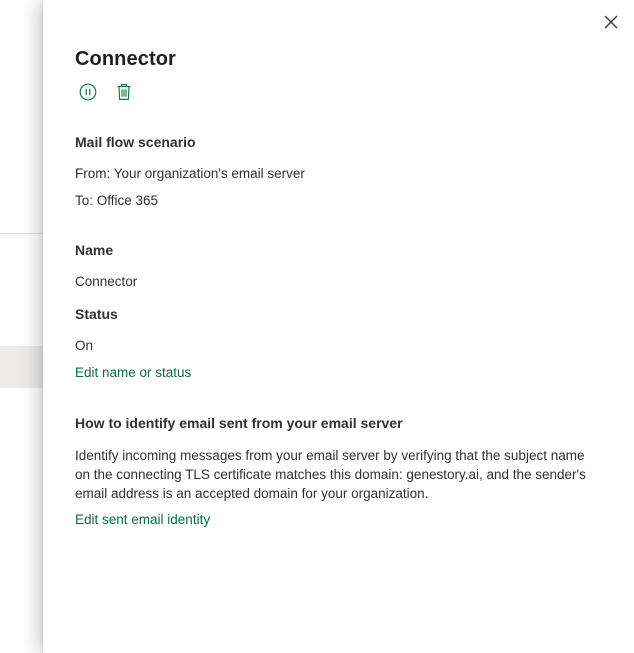 This screenshot has height=653, width=634. Describe the element at coordinates (96, 314) in the screenshot. I see `status-heading: Status` at that location.